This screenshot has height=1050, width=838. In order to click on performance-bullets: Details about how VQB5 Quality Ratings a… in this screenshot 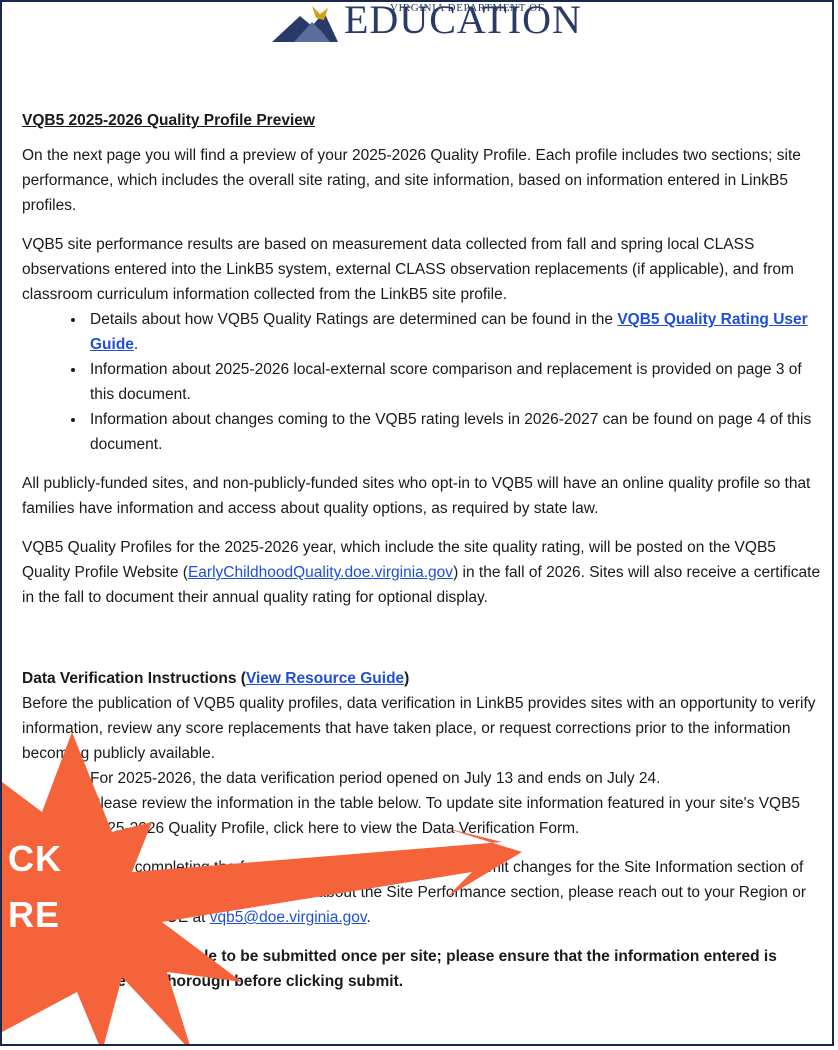, I will do `click(422, 382)`.